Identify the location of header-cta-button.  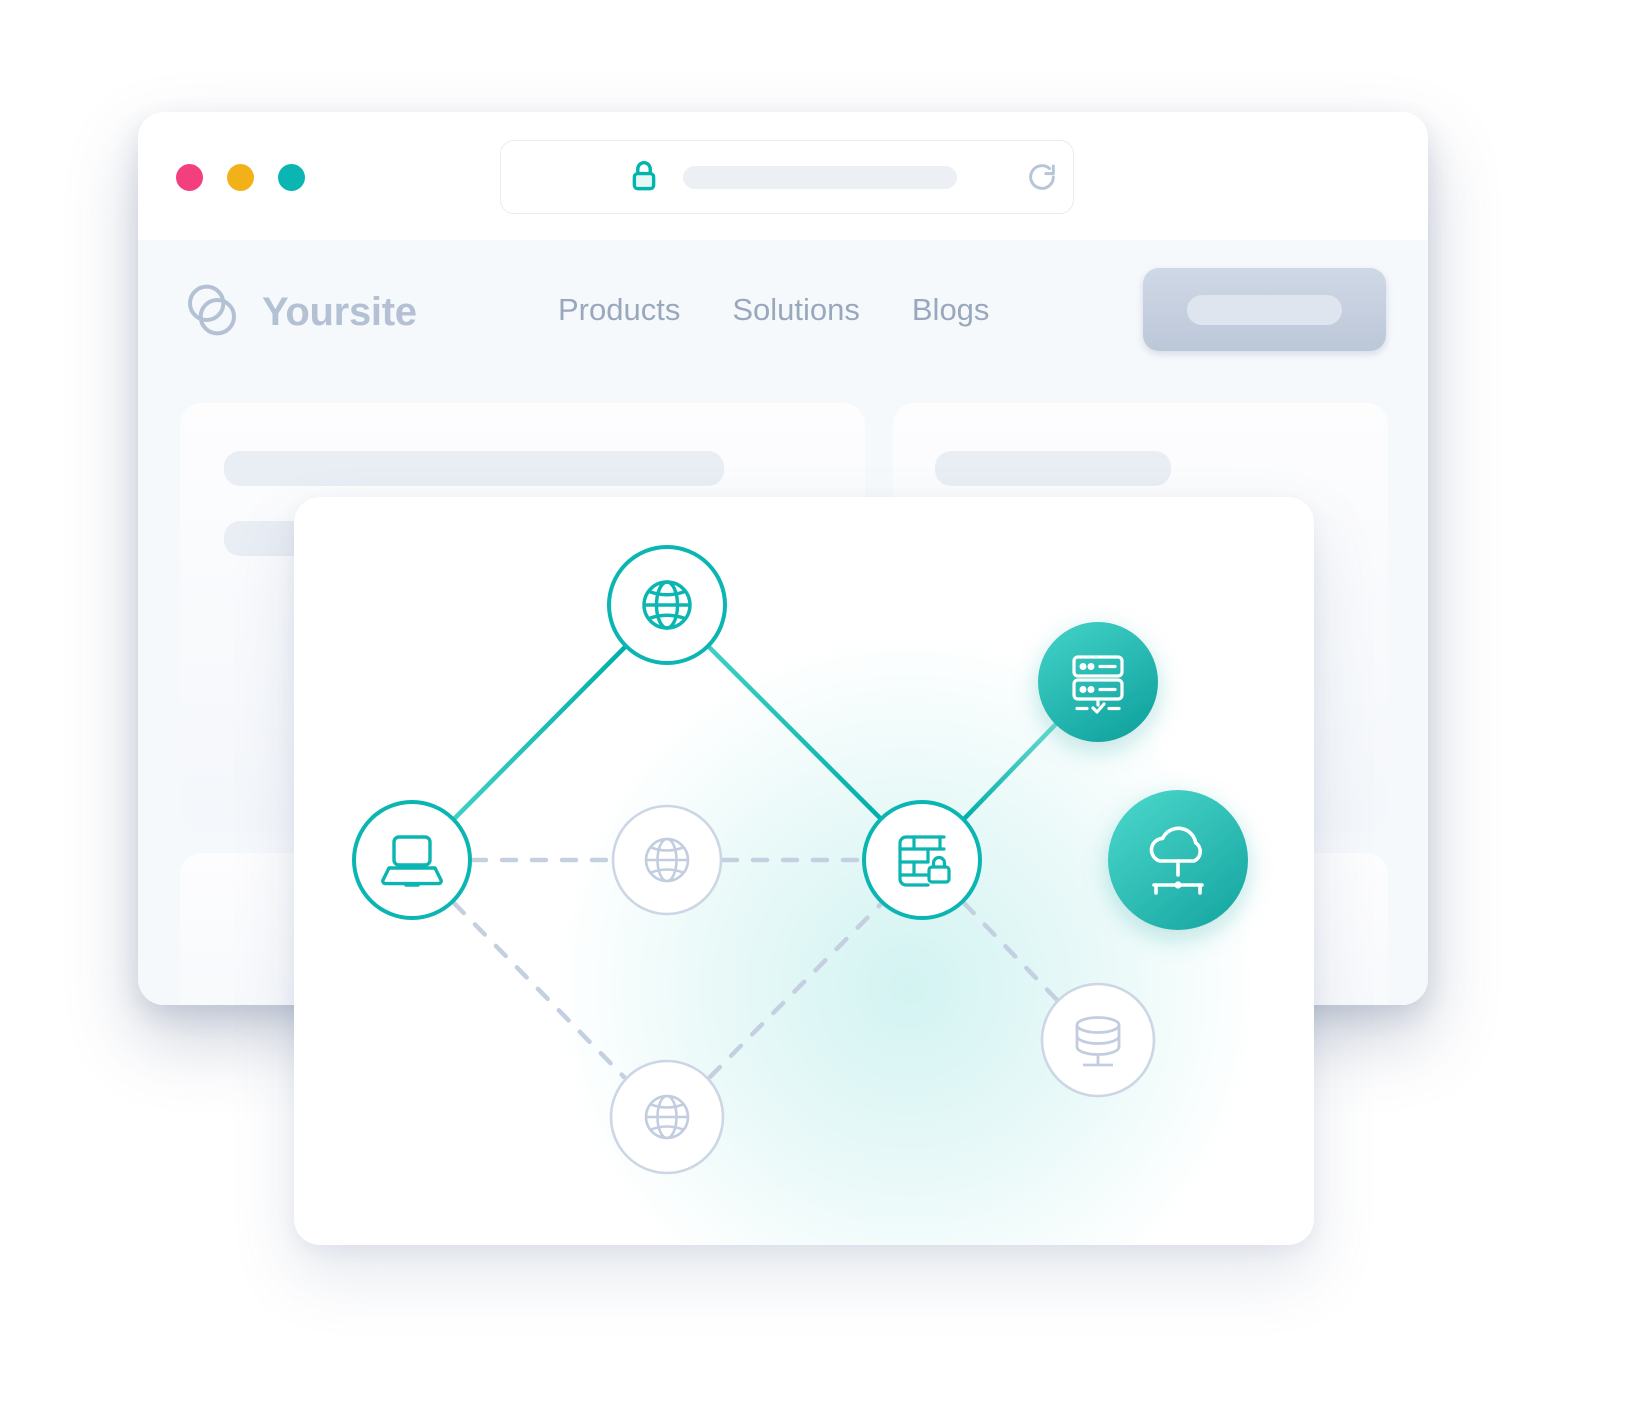
(1264, 309).